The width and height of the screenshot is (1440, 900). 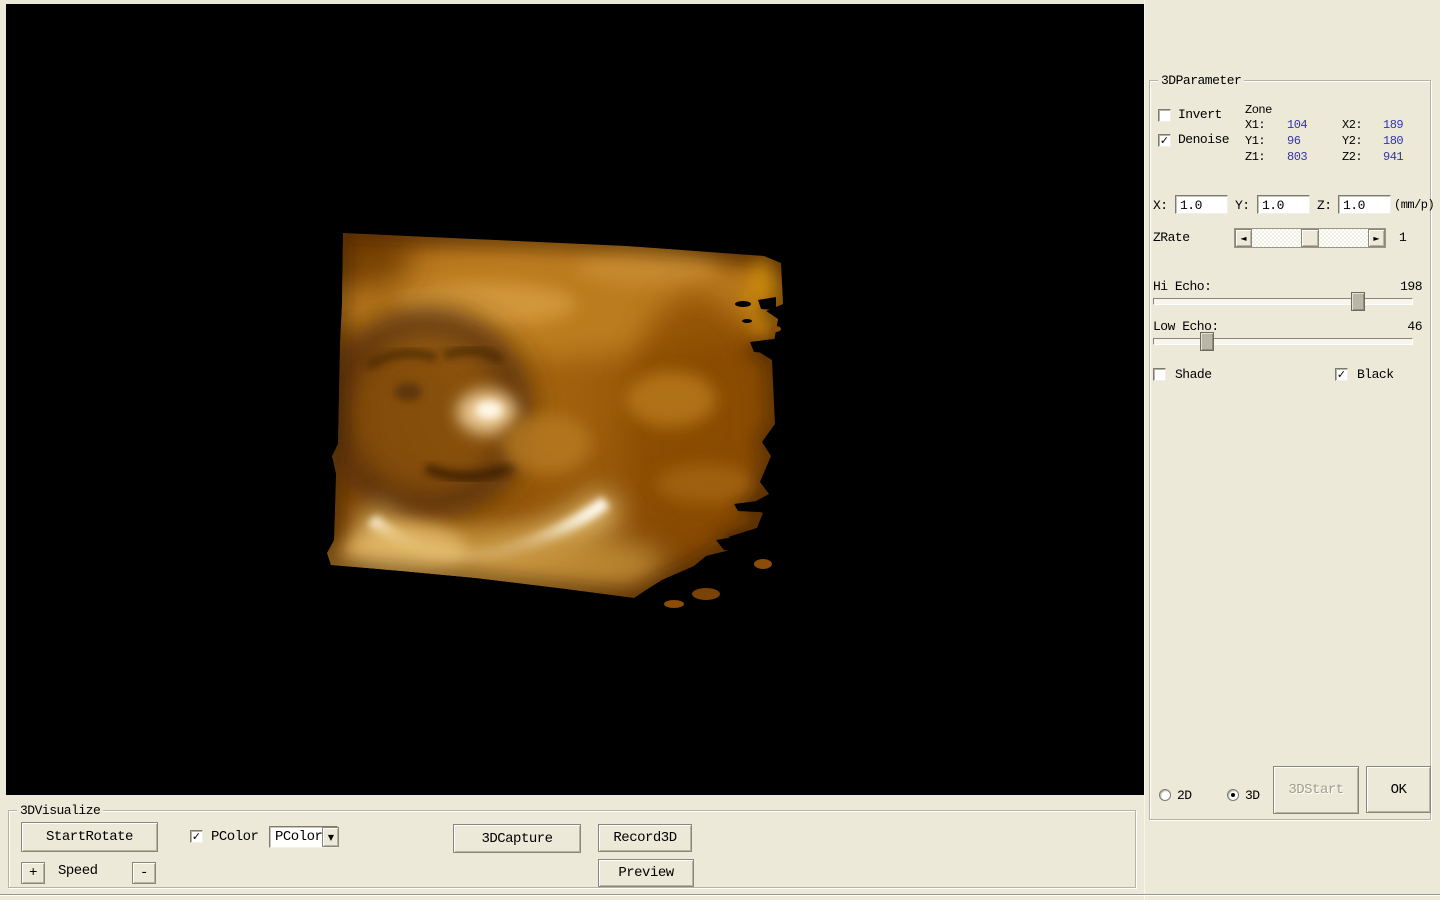 I want to click on zone-x1-value: 104, so click(x=1297, y=125).